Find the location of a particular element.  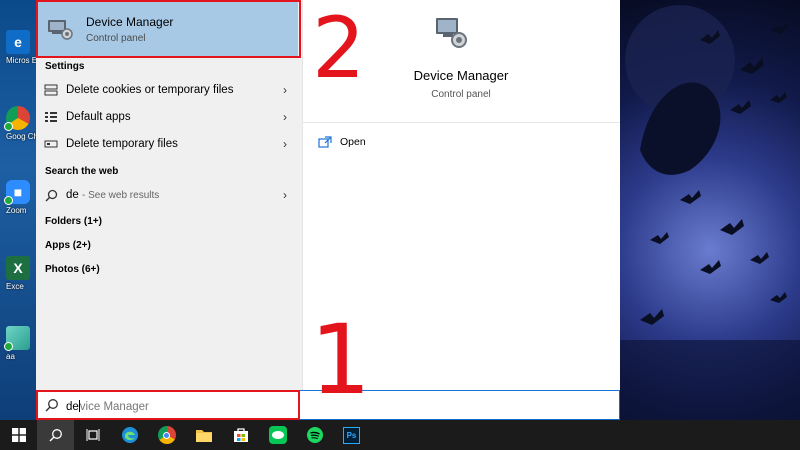

group-apps: Apps (2+) is located at coordinates (68, 245).